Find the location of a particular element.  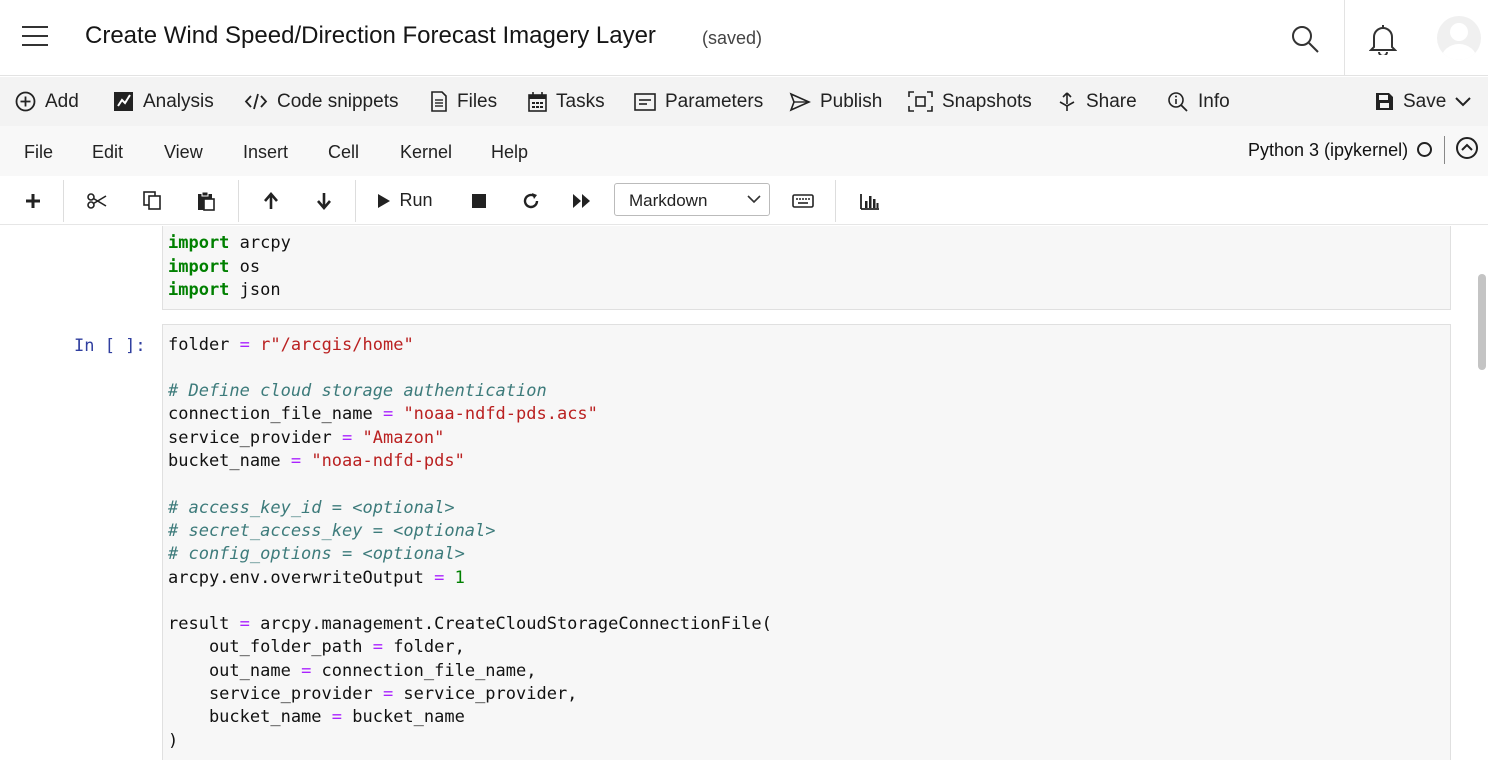

menu-icon is located at coordinates (35, 37).